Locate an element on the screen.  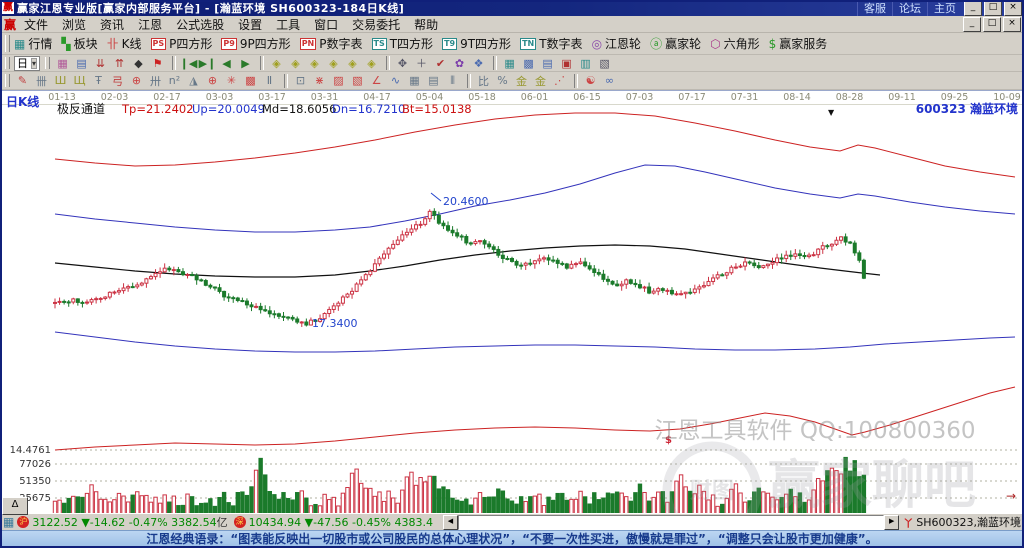
trend-check-icon: ✔ is located at coordinates (440, 63).